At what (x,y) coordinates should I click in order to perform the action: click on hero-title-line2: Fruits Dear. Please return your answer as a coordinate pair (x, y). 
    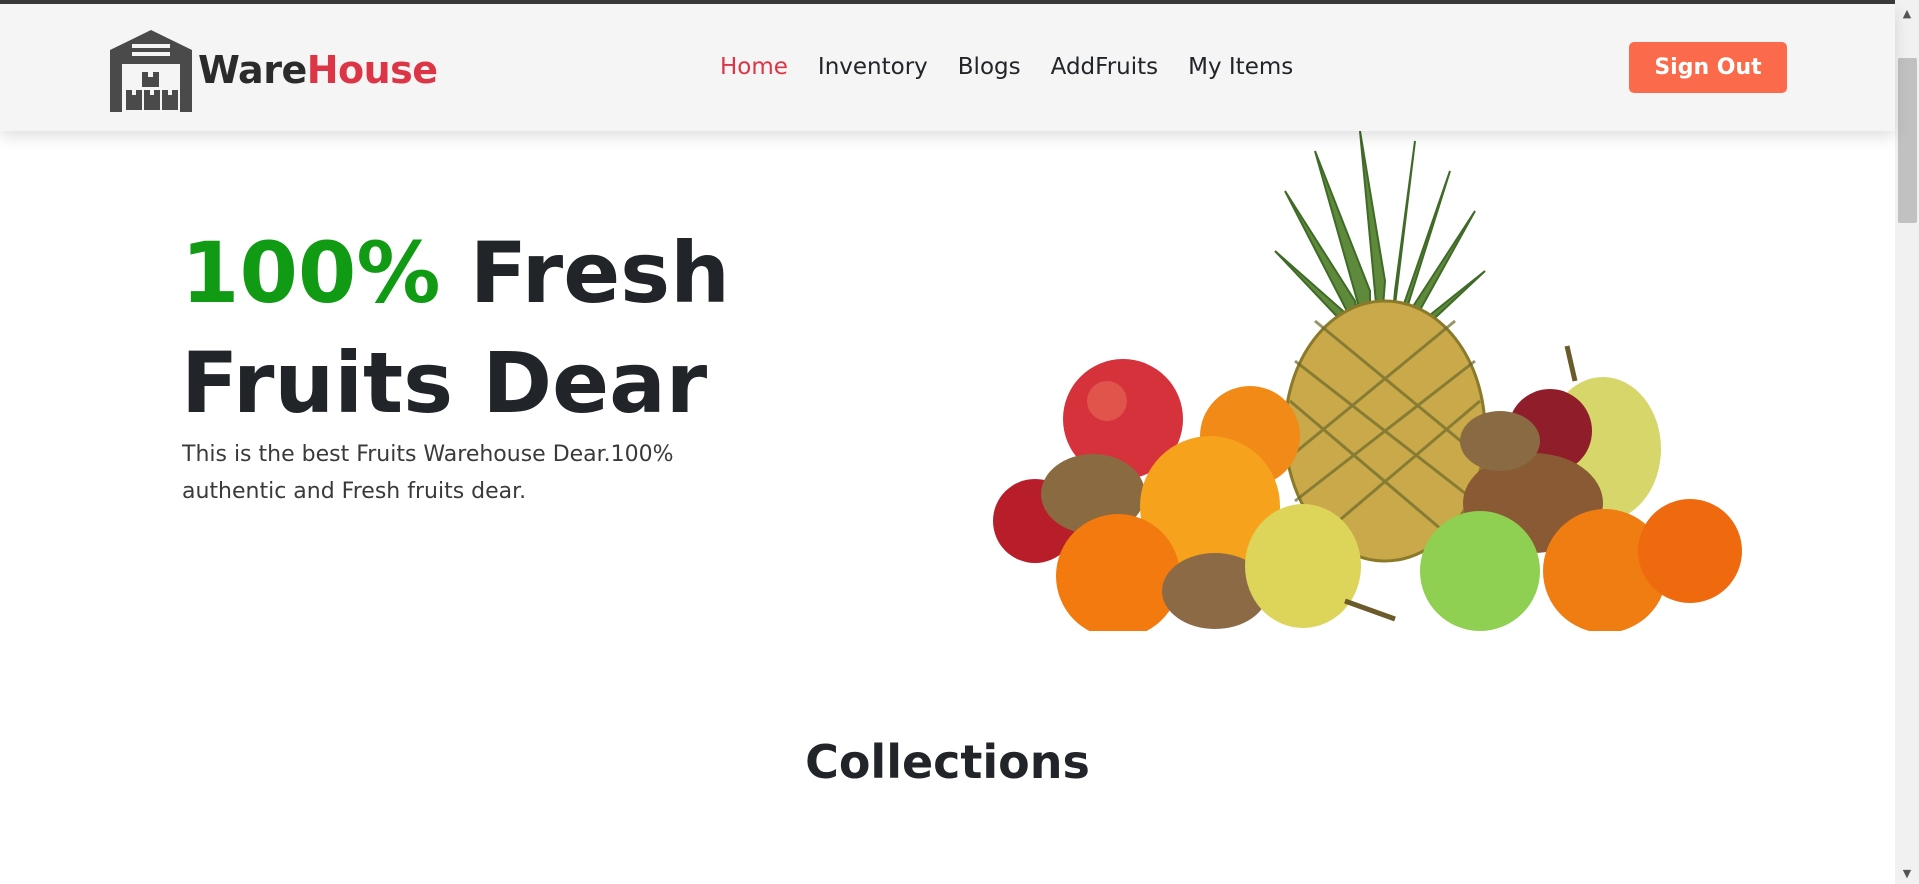
    Looking at the image, I should click on (444, 383).